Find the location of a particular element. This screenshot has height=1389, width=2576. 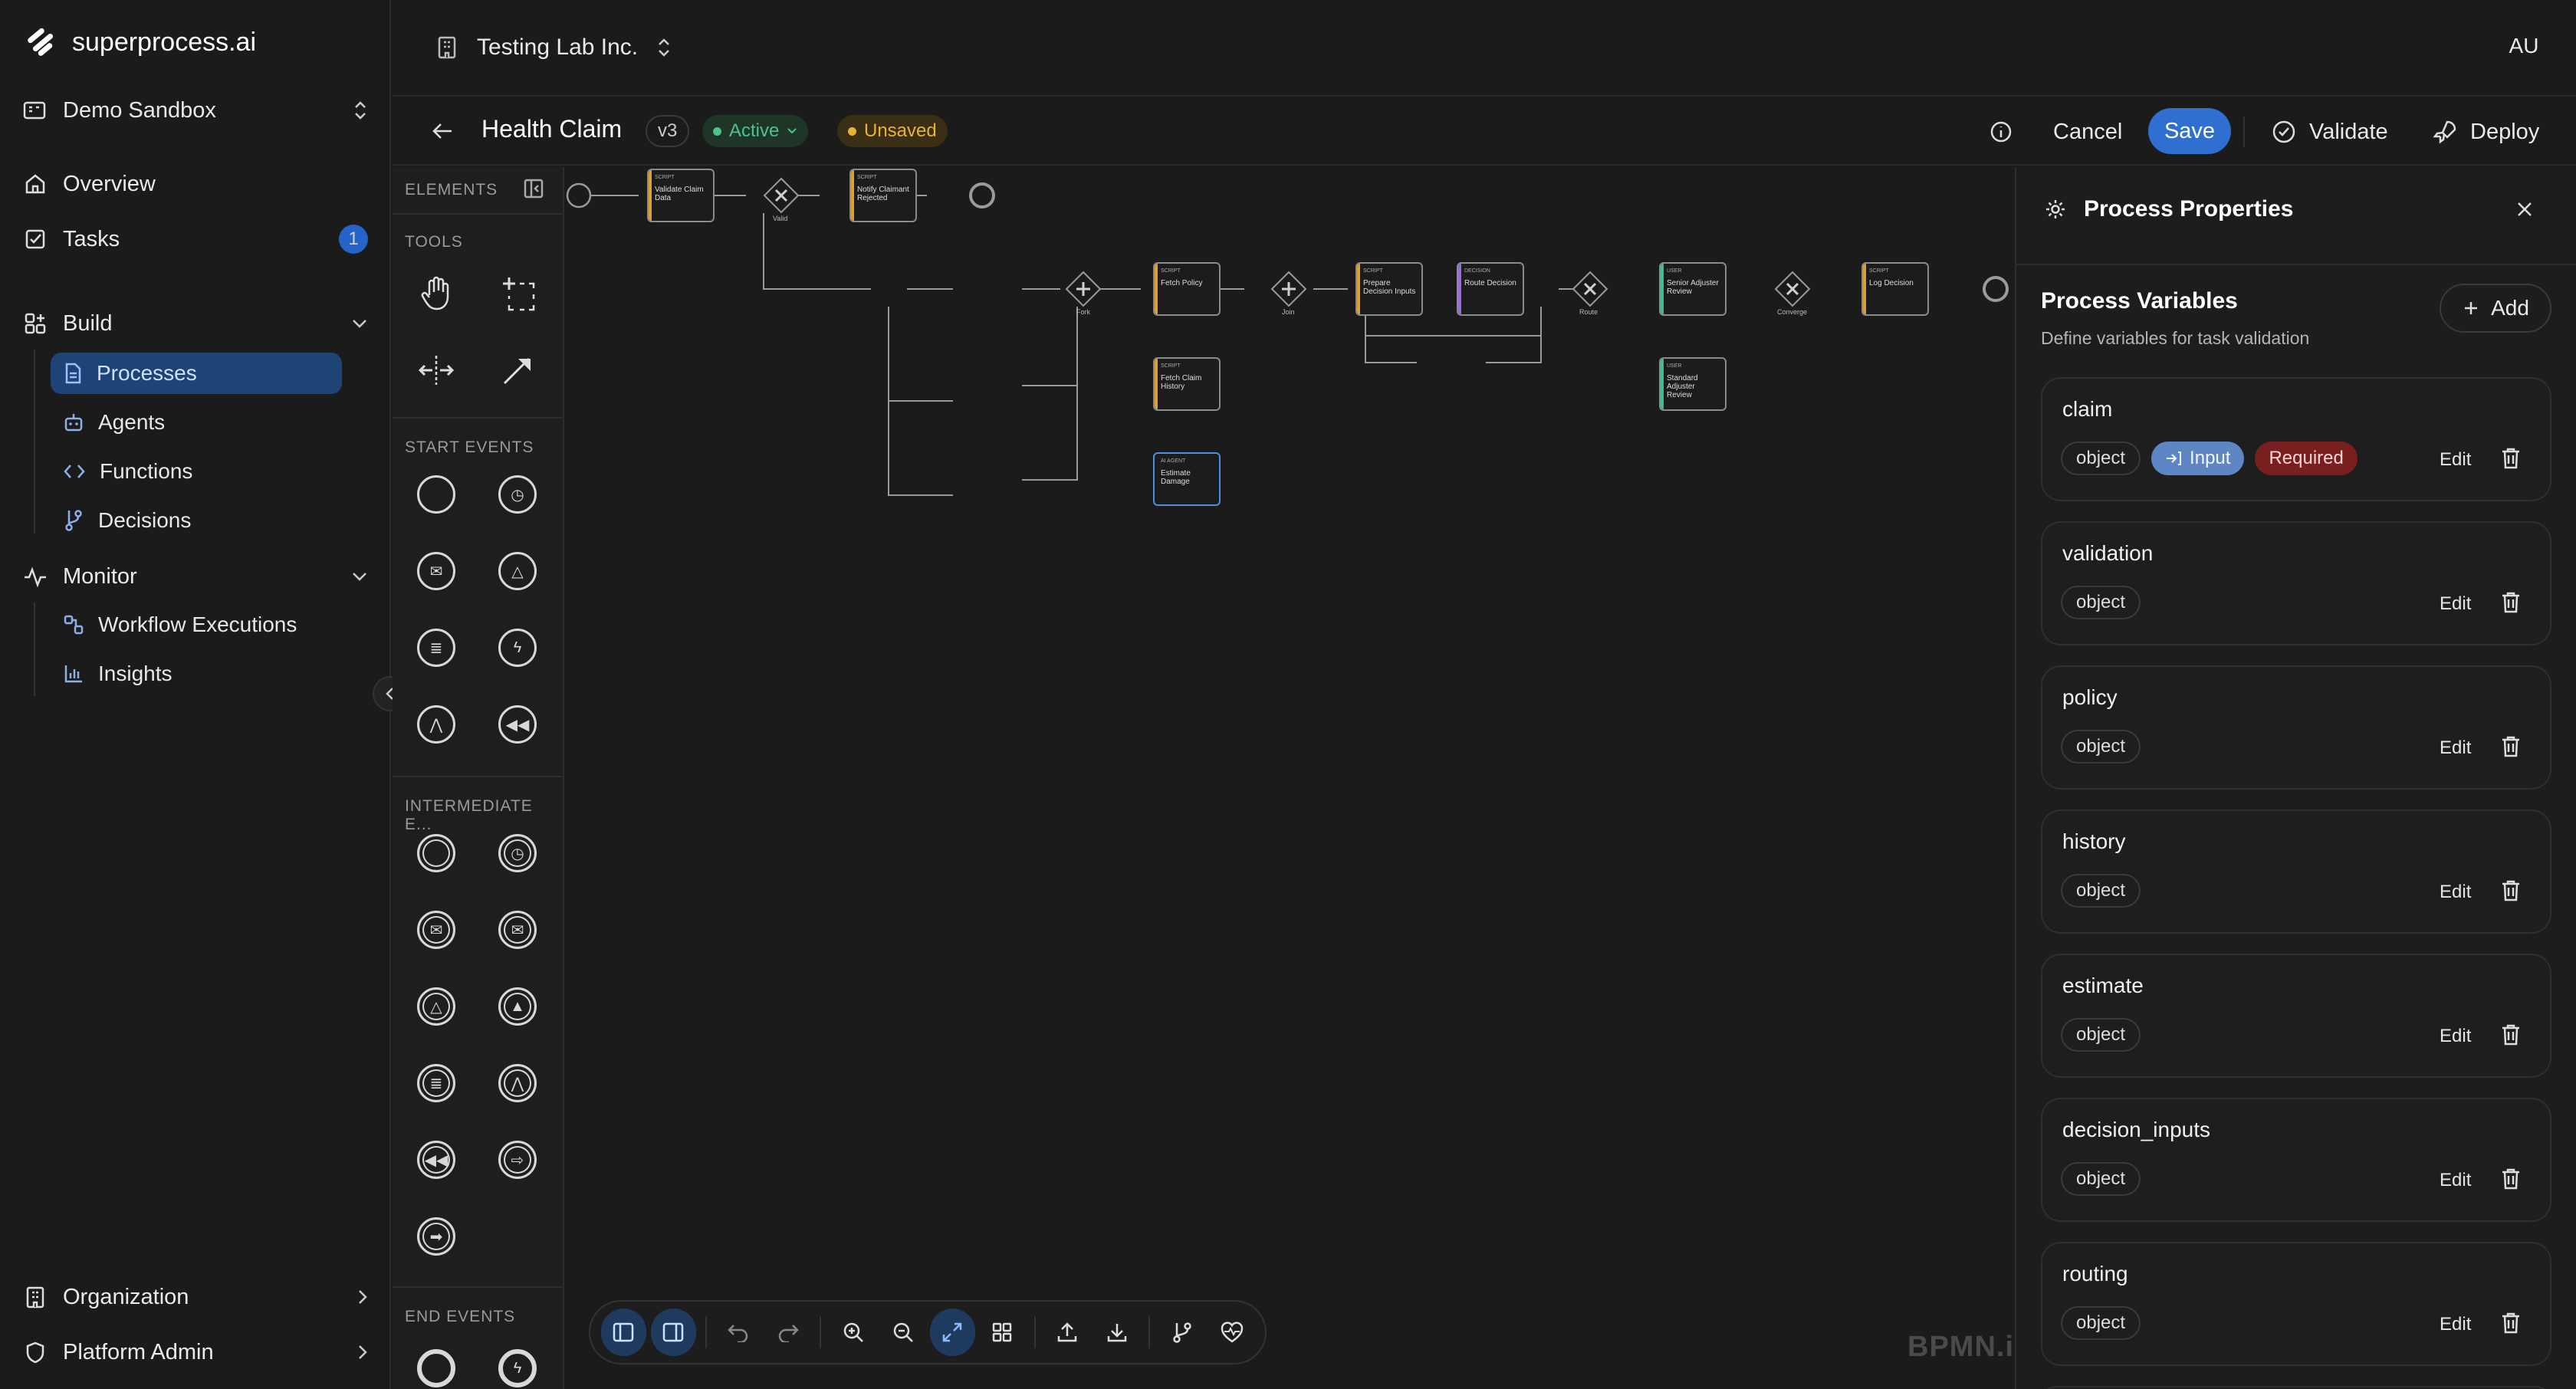

nav-organization: Organization is located at coordinates (195, 1297).